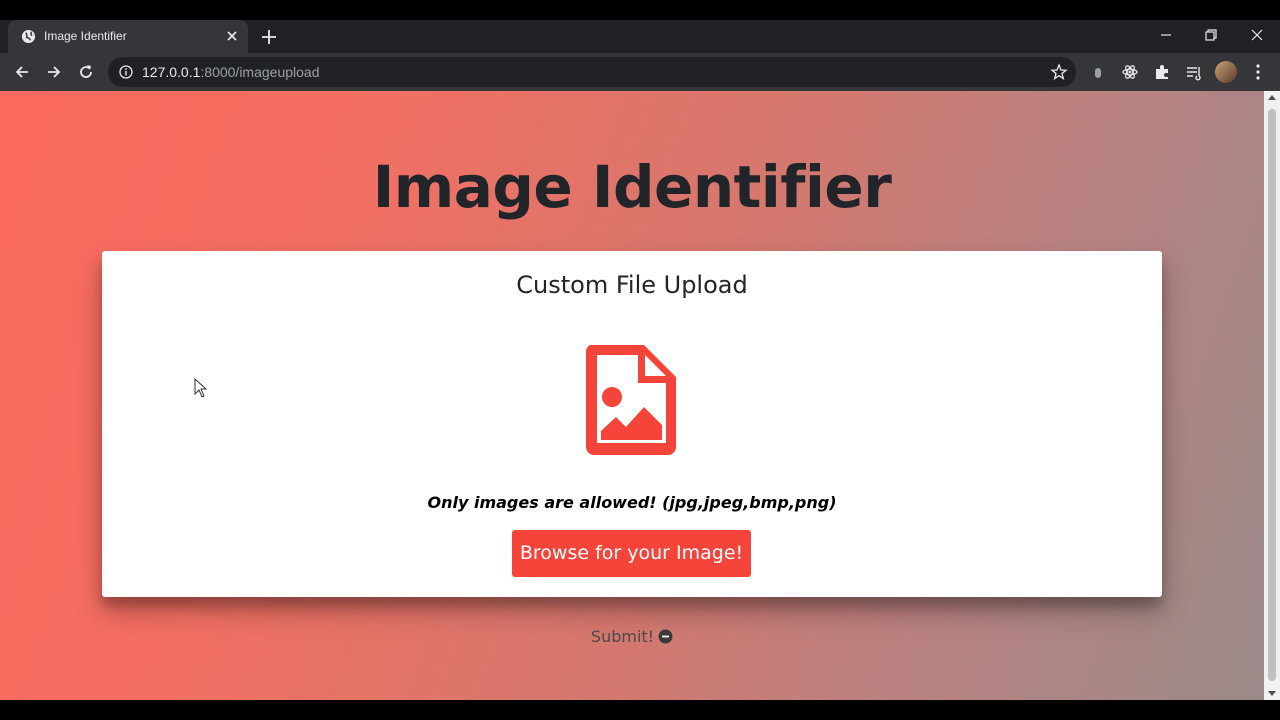 This screenshot has height=720, width=1280. I want to click on star-icon, so click(1059, 72).